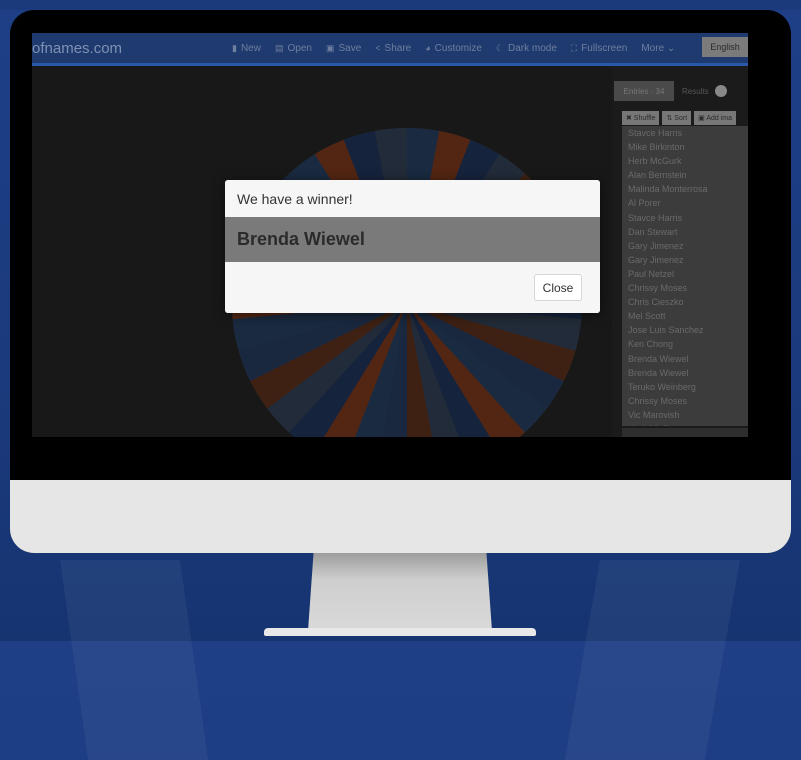  What do you see at coordinates (715, 118) in the screenshot?
I see `add-image-button: ▣ Add ima` at bounding box center [715, 118].